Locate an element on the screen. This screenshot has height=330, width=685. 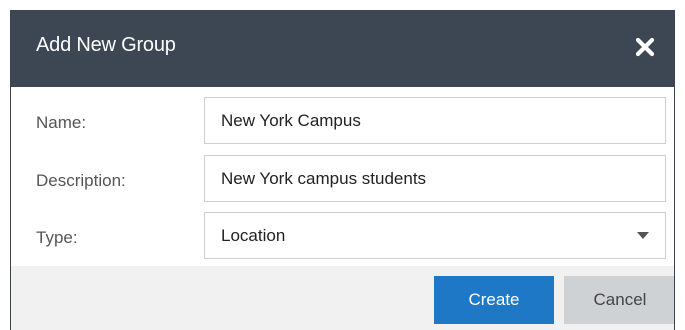
type-label: Type: is located at coordinates (57, 237).